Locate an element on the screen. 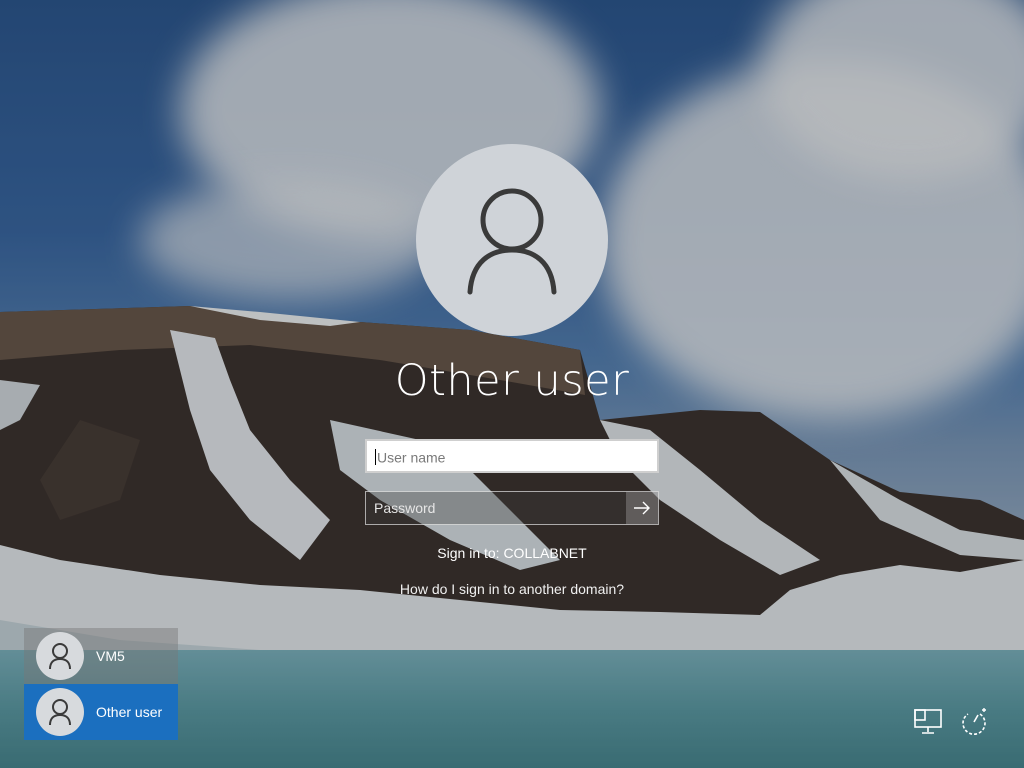 The image size is (1024, 768). password-input: Password is located at coordinates (512, 508).